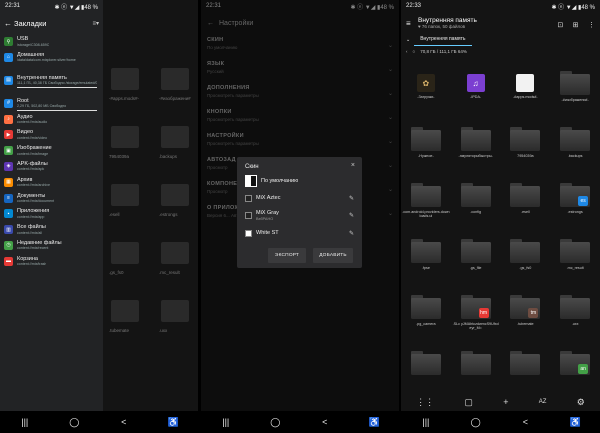 The width and height of the screenshot is (600, 433). Describe the element at coordinates (287, 255) in the screenshot. I see `export-button: ЭКСПОРТ` at that location.